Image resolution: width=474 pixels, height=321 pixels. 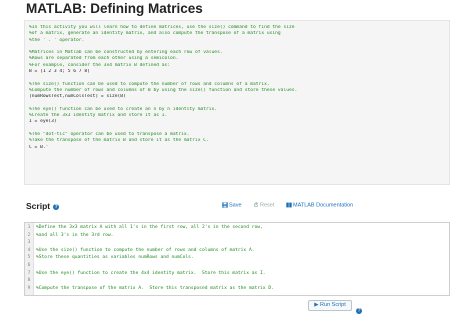 What do you see at coordinates (256, 205) in the screenshot?
I see `reset-icon` at bounding box center [256, 205].